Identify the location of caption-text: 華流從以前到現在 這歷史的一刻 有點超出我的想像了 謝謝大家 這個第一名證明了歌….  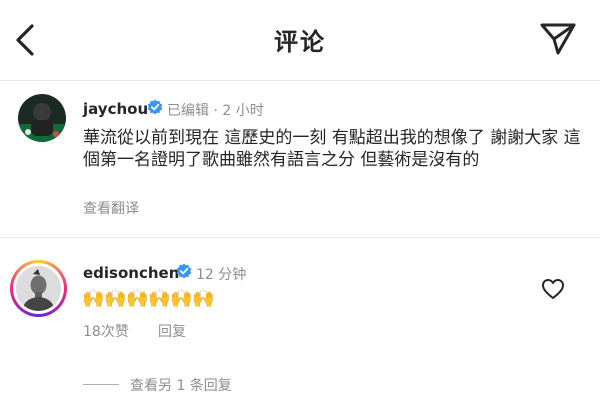
(332, 149).